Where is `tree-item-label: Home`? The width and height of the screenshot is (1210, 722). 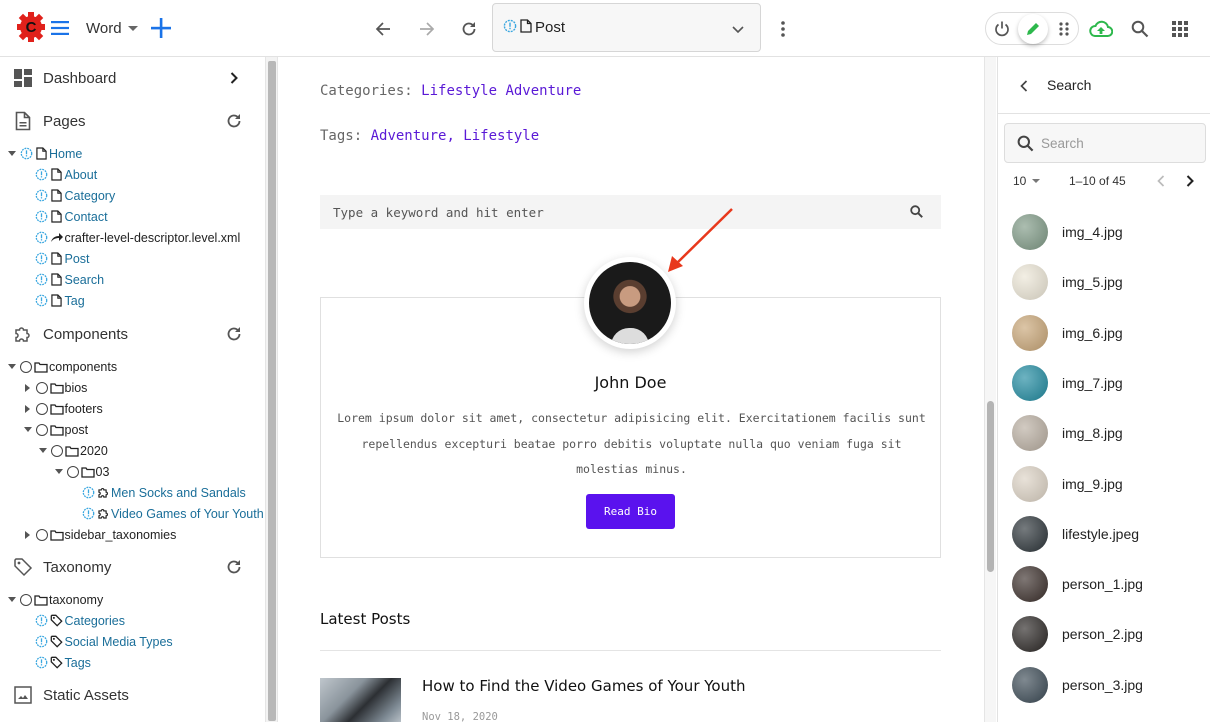
tree-item-label: Home is located at coordinates (66, 153).